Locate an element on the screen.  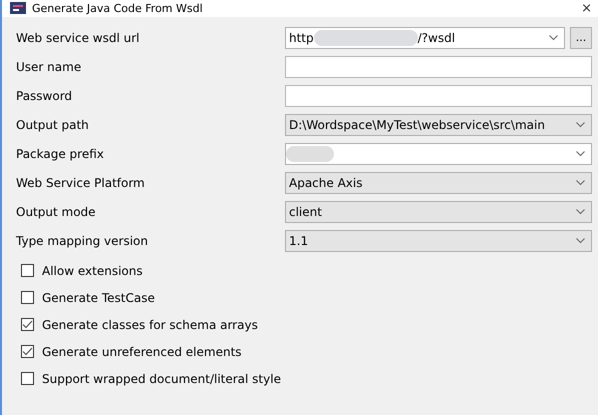
dropdown: http /?wsdl is located at coordinates (425, 38).